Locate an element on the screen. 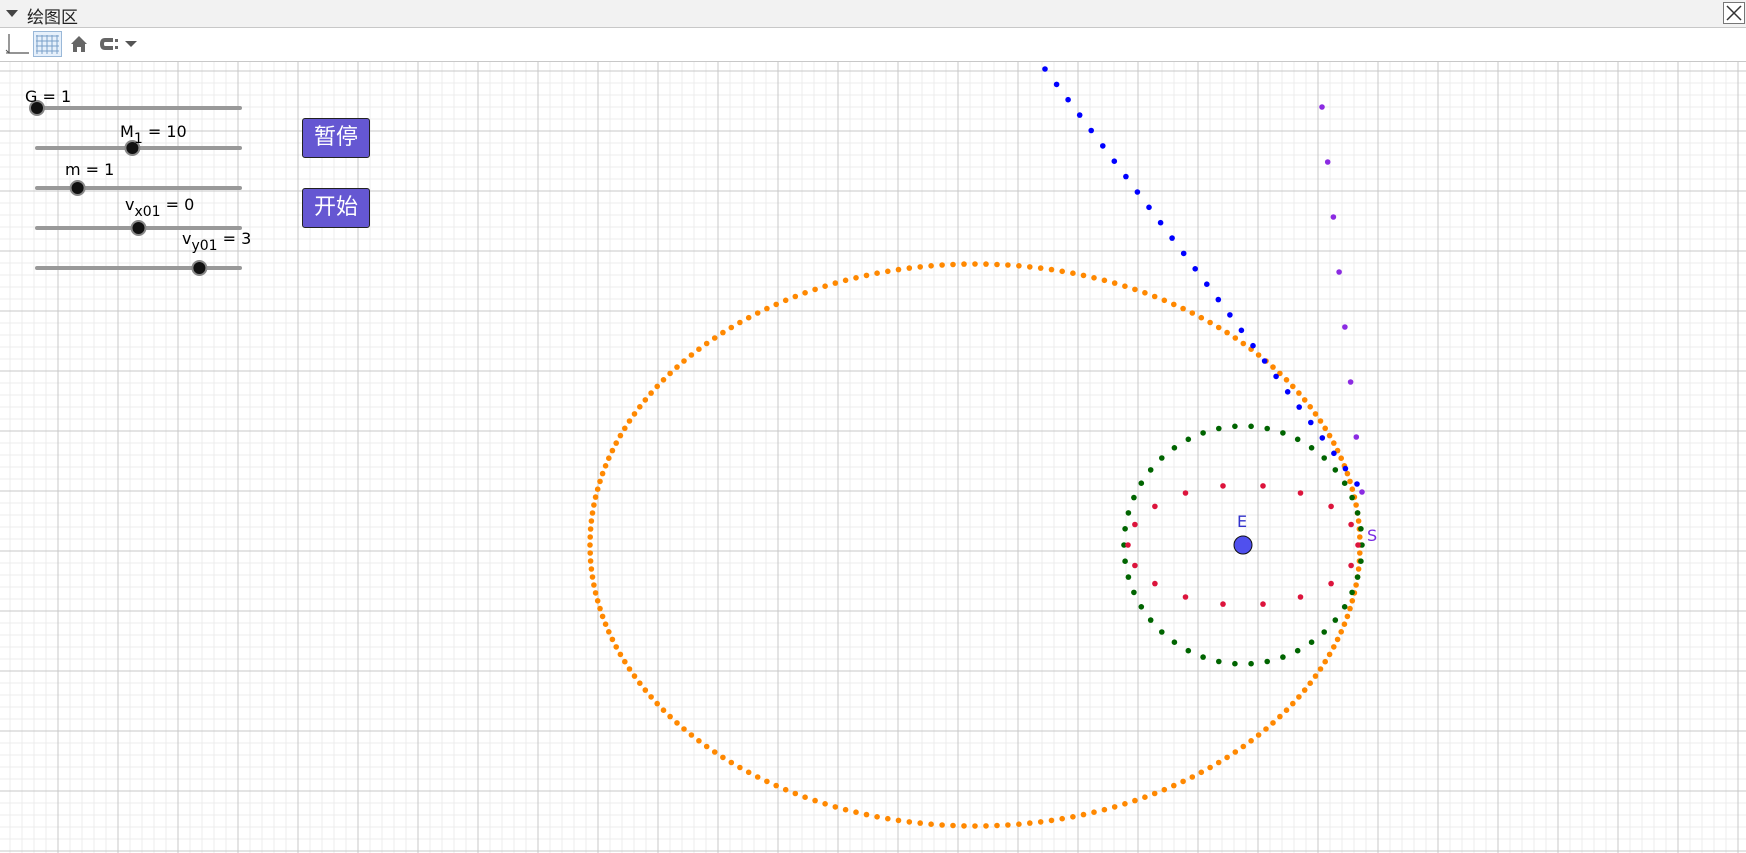  collapse-triangle-icon is located at coordinates (12, 13).